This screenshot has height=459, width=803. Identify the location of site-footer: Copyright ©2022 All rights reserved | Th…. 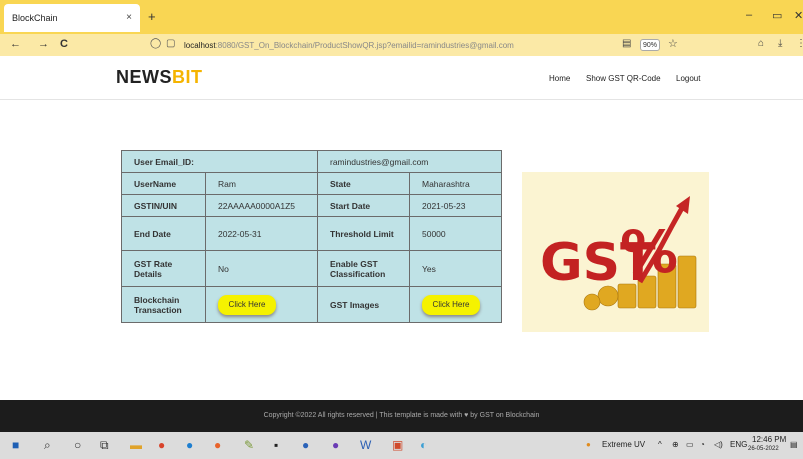
(401, 416).